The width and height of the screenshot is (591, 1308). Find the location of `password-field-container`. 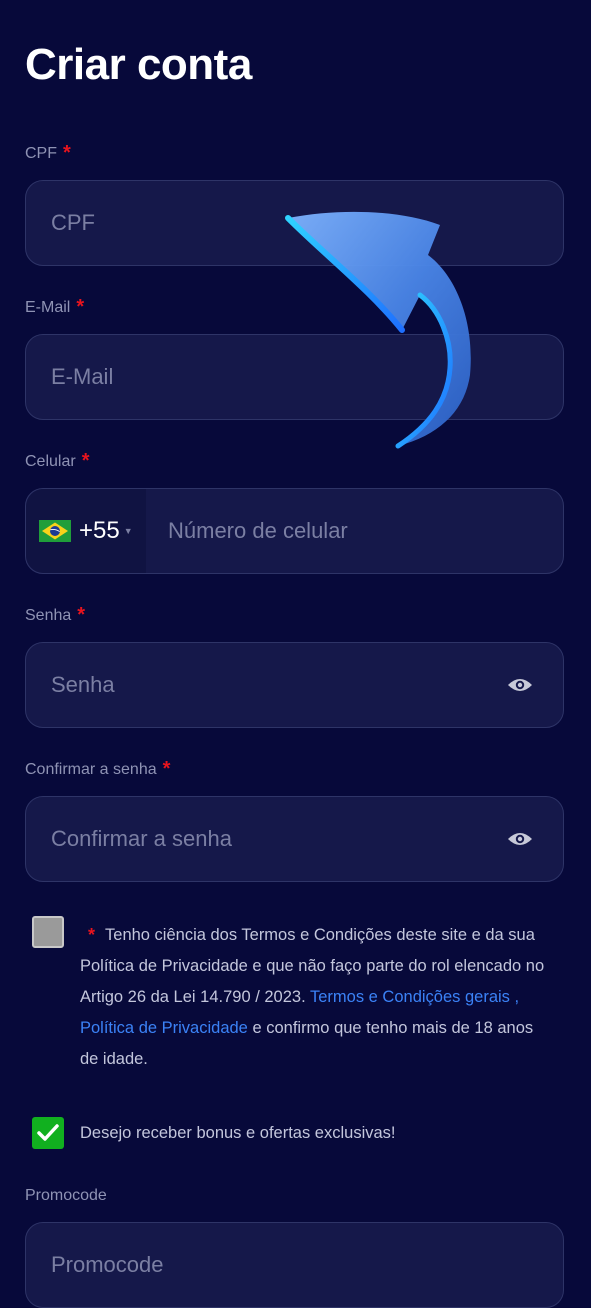

password-field-container is located at coordinates (294, 685).